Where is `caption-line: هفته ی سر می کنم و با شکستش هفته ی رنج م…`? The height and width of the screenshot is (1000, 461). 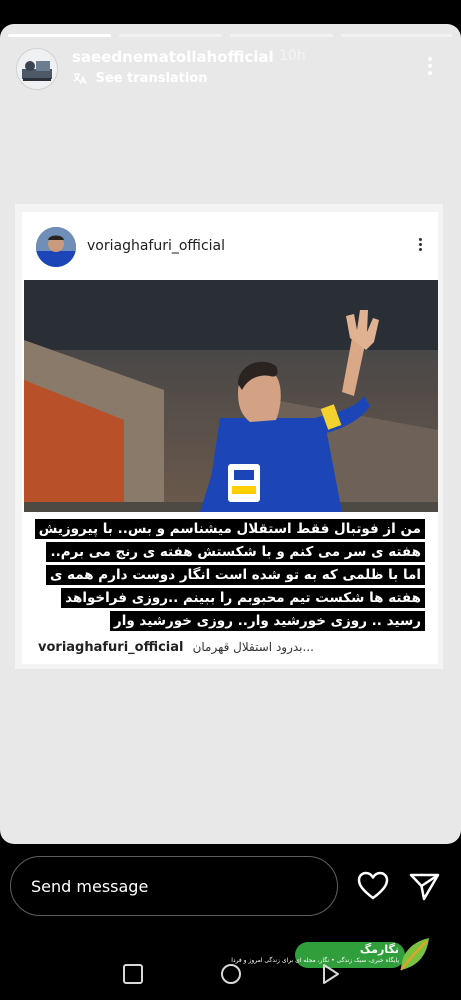 caption-line: هفته ی سر می کنم و با شکستش هفته ی رنج م… is located at coordinates (235, 552).